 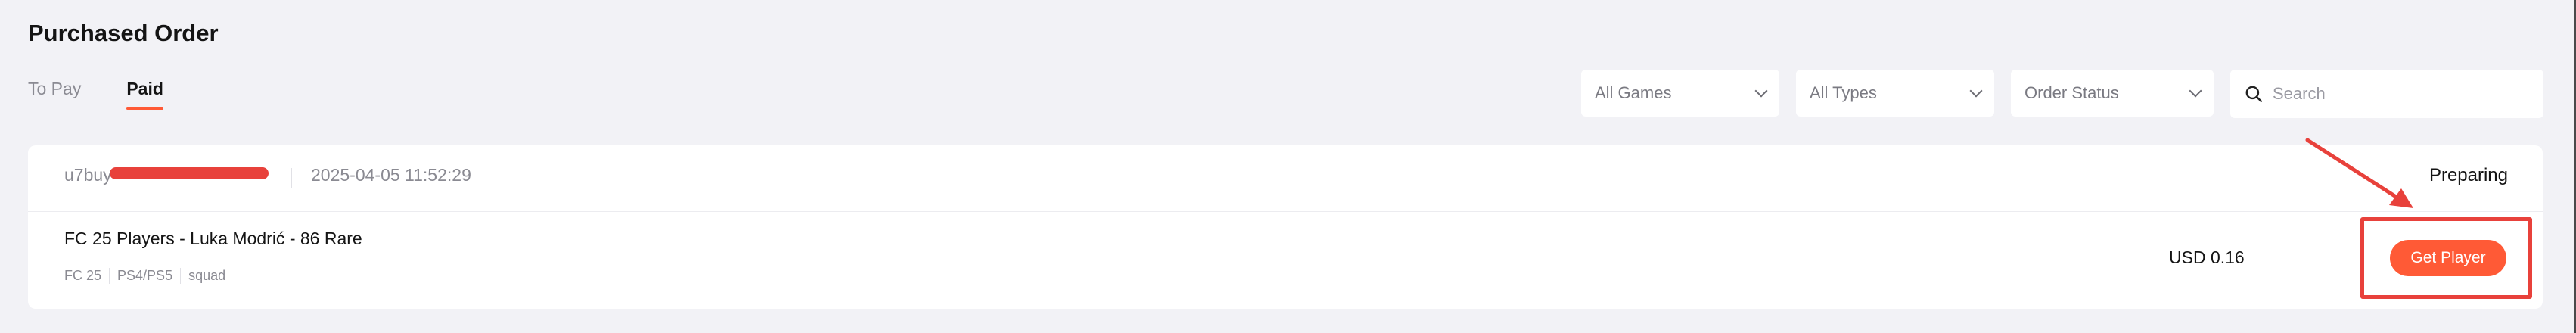 What do you see at coordinates (2401, 94) in the screenshot?
I see `search-input` at bounding box center [2401, 94].